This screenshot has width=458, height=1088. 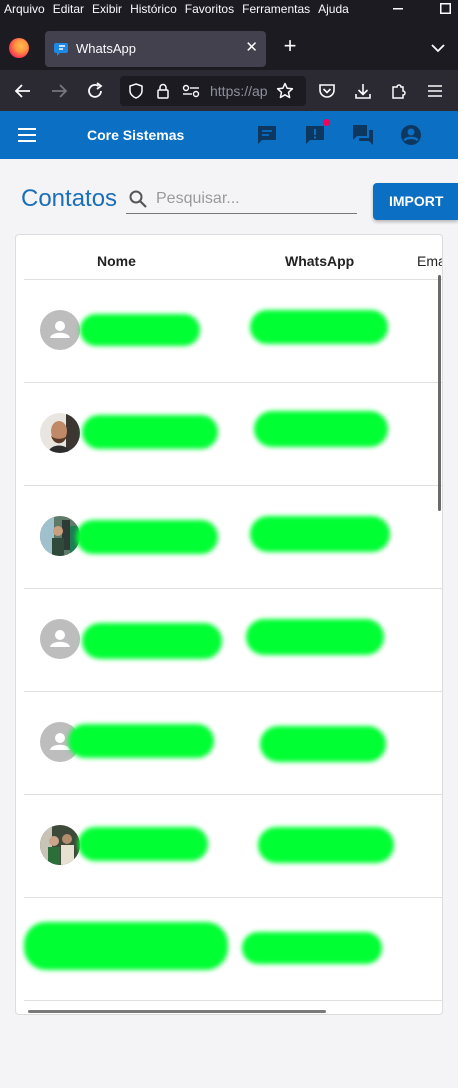 I want to click on horizontal-scrollbar, so click(x=177, y=1011).